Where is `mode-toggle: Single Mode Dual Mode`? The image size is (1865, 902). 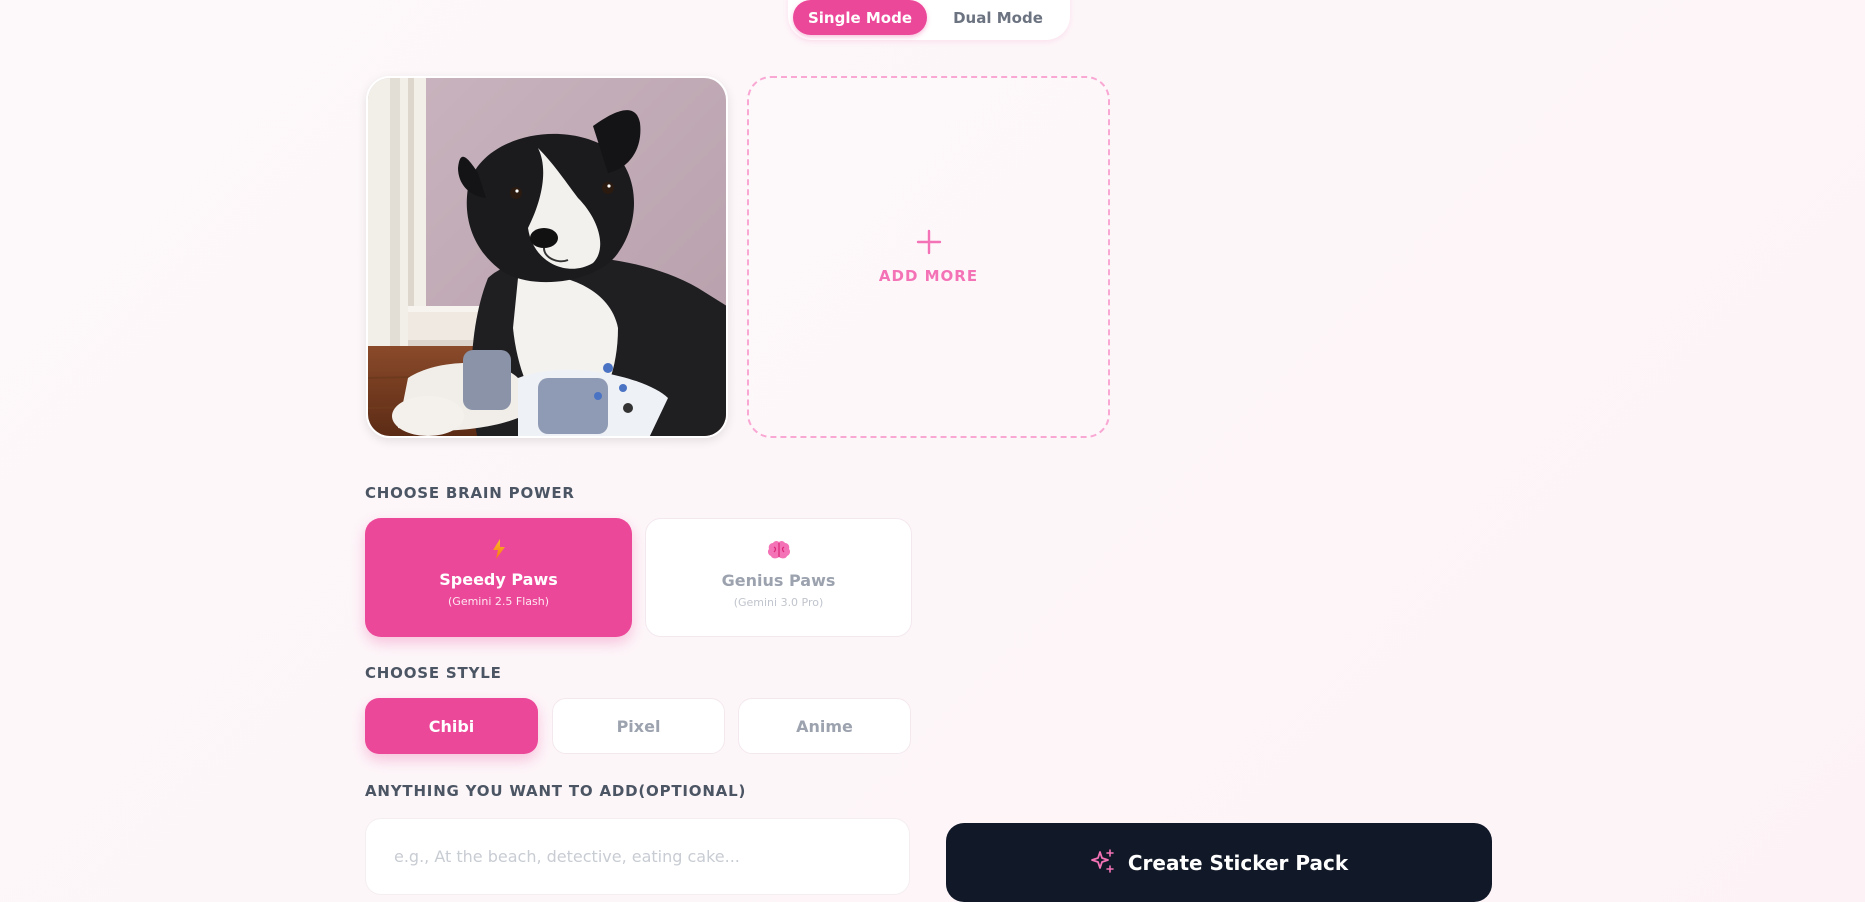 mode-toggle: Single Mode Dual Mode is located at coordinates (929, 20).